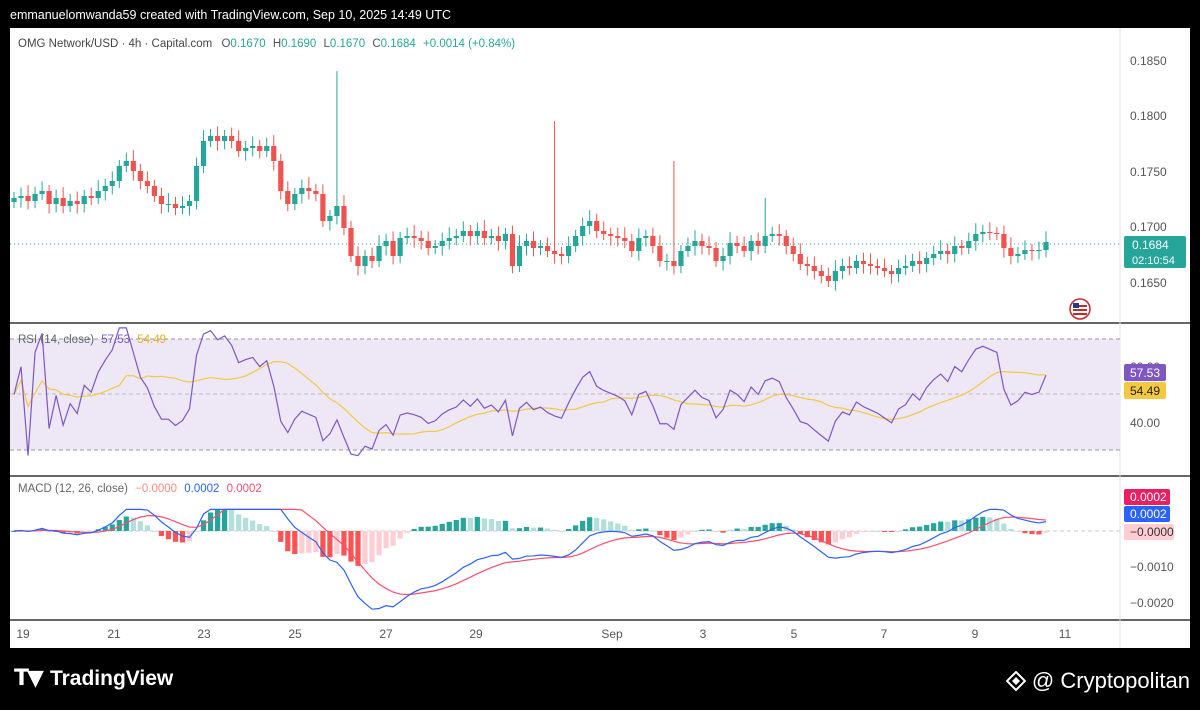 This screenshot has width=1200, height=710. I want to click on price-tick-1750: 0.1750, so click(1148, 172).